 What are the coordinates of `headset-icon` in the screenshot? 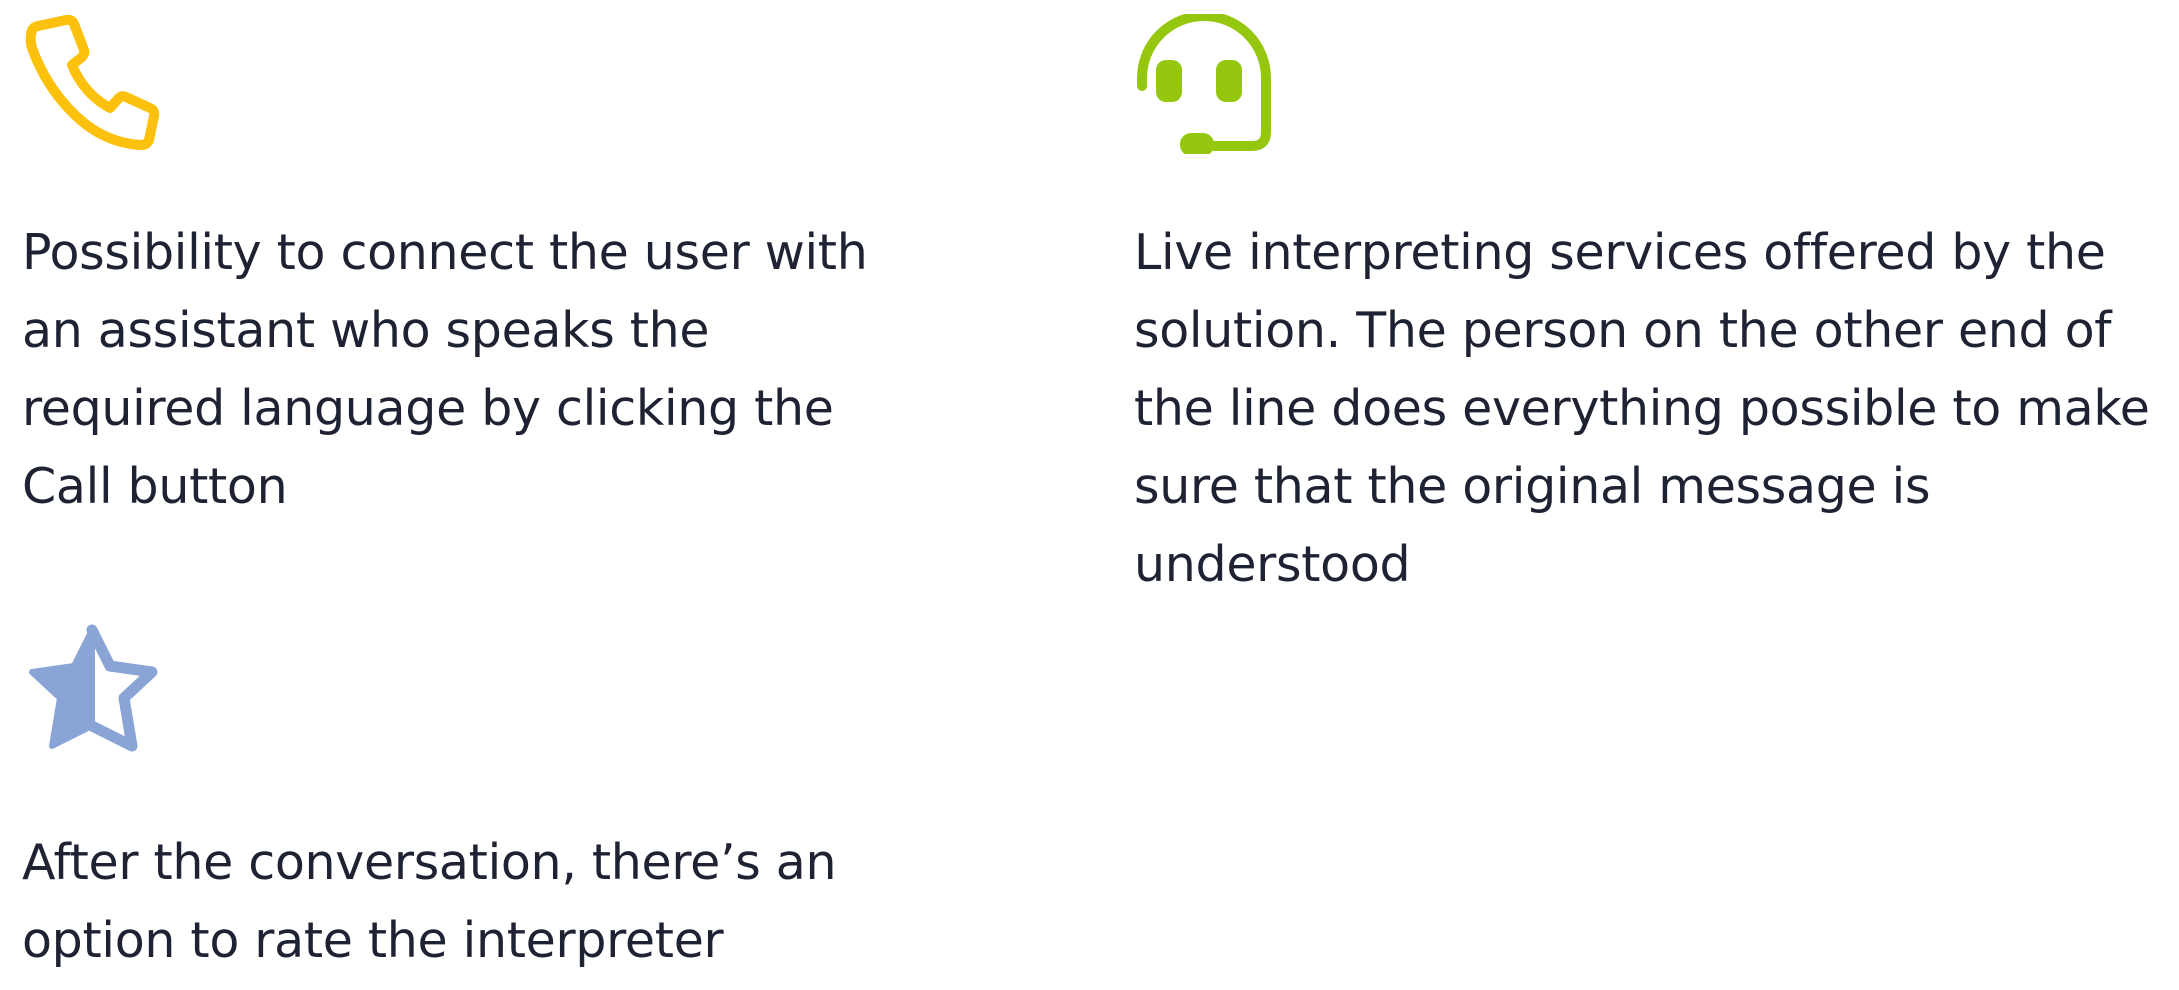 It's located at (1204, 84).